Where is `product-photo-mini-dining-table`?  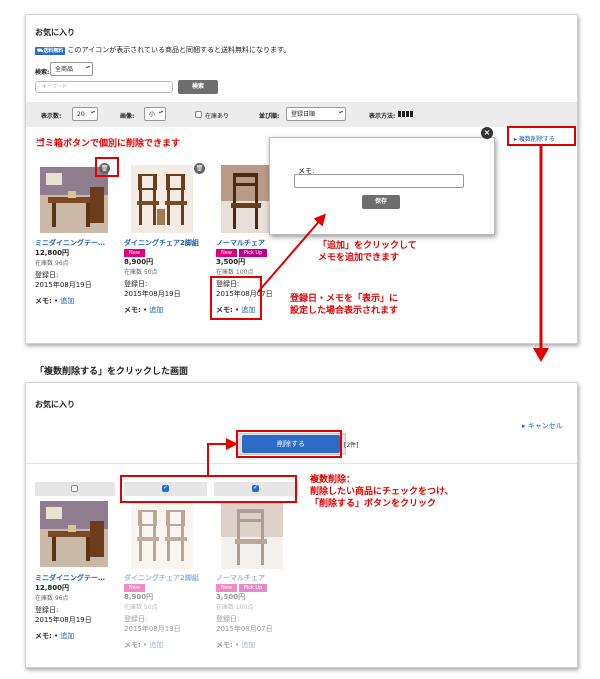 product-photo-mini-dining-table is located at coordinates (74, 534).